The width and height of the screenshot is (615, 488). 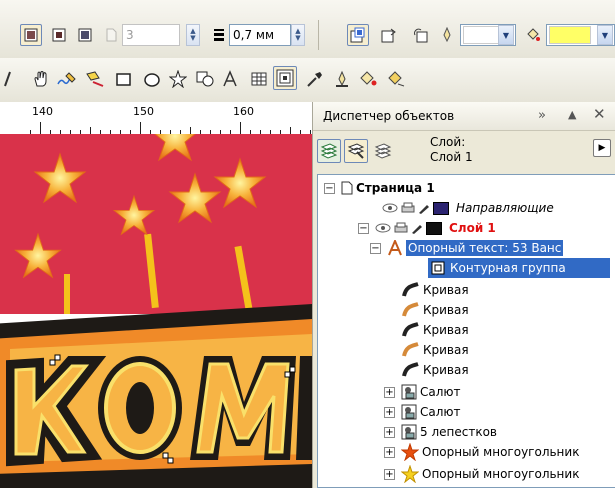 I want to click on tree-item-guides-layer: Направляющие, so click(x=468, y=208).